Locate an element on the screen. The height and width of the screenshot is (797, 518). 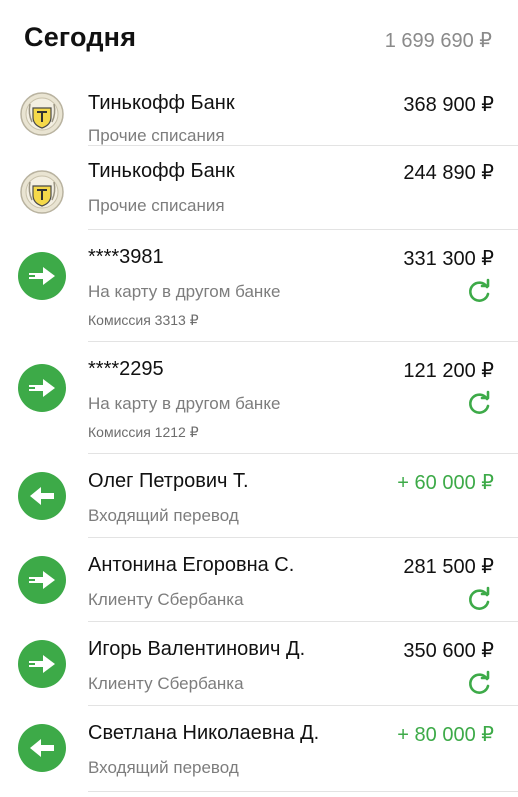
transaction-name: ****3981 is located at coordinates (126, 257).